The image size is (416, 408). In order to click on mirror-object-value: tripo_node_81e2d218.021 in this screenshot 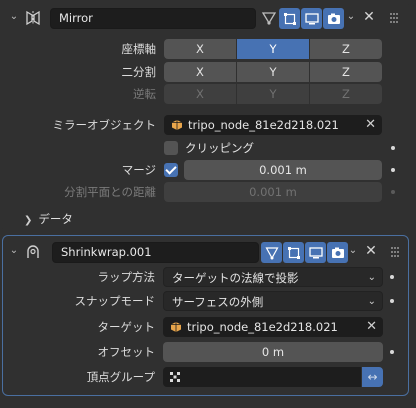, I will do `click(263, 125)`.